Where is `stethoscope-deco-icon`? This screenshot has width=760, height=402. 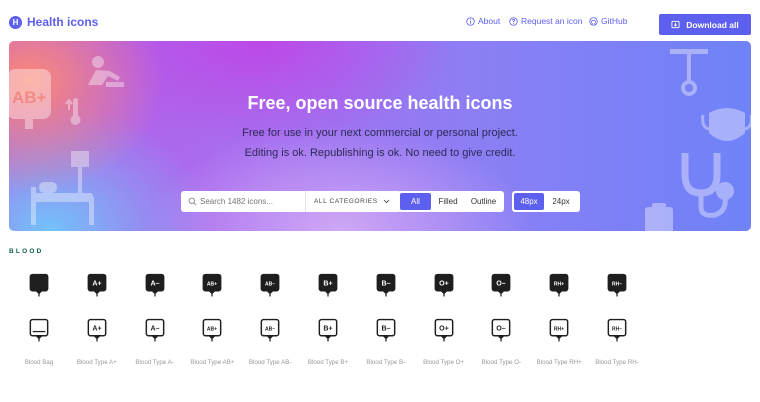 stethoscope-deco-icon is located at coordinates (710, 187).